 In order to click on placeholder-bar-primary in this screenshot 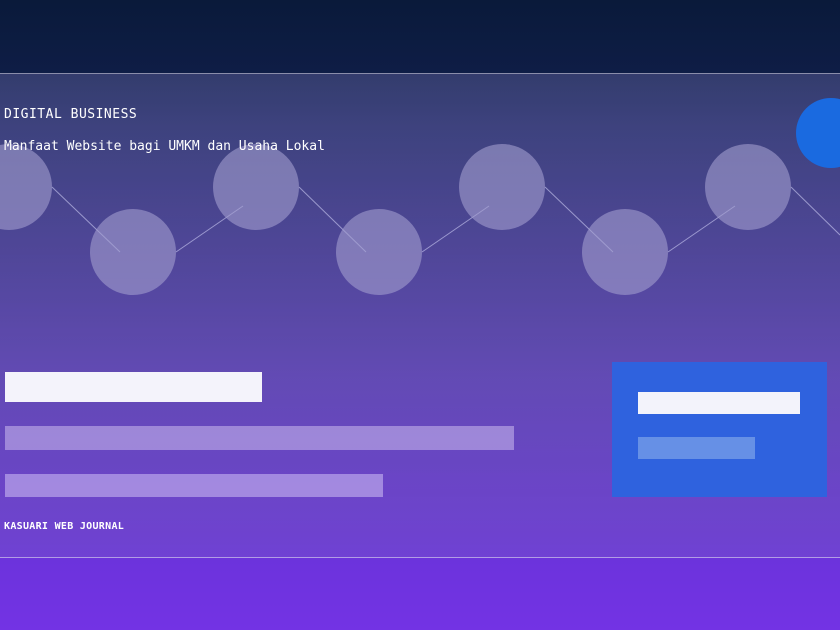, I will do `click(133, 387)`.